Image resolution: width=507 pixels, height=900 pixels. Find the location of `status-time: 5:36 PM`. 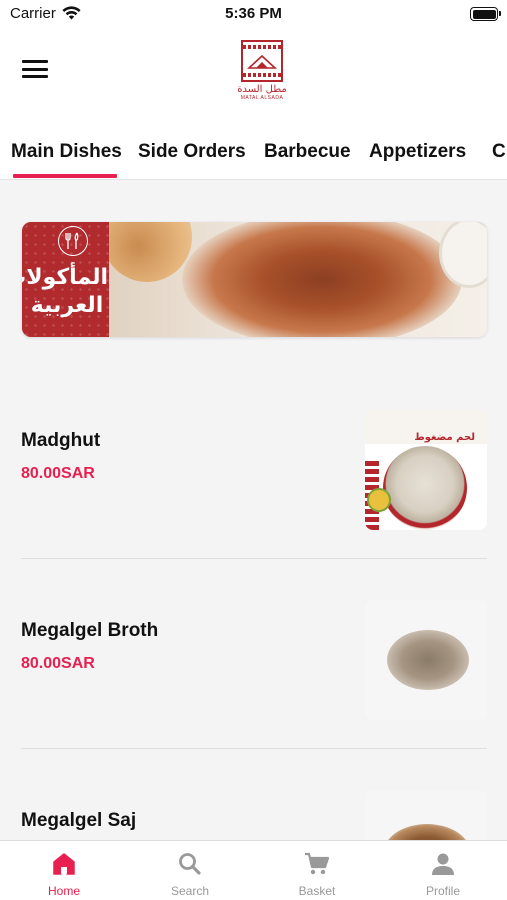

status-time: 5:36 PM is located at coordinates (253, 13).